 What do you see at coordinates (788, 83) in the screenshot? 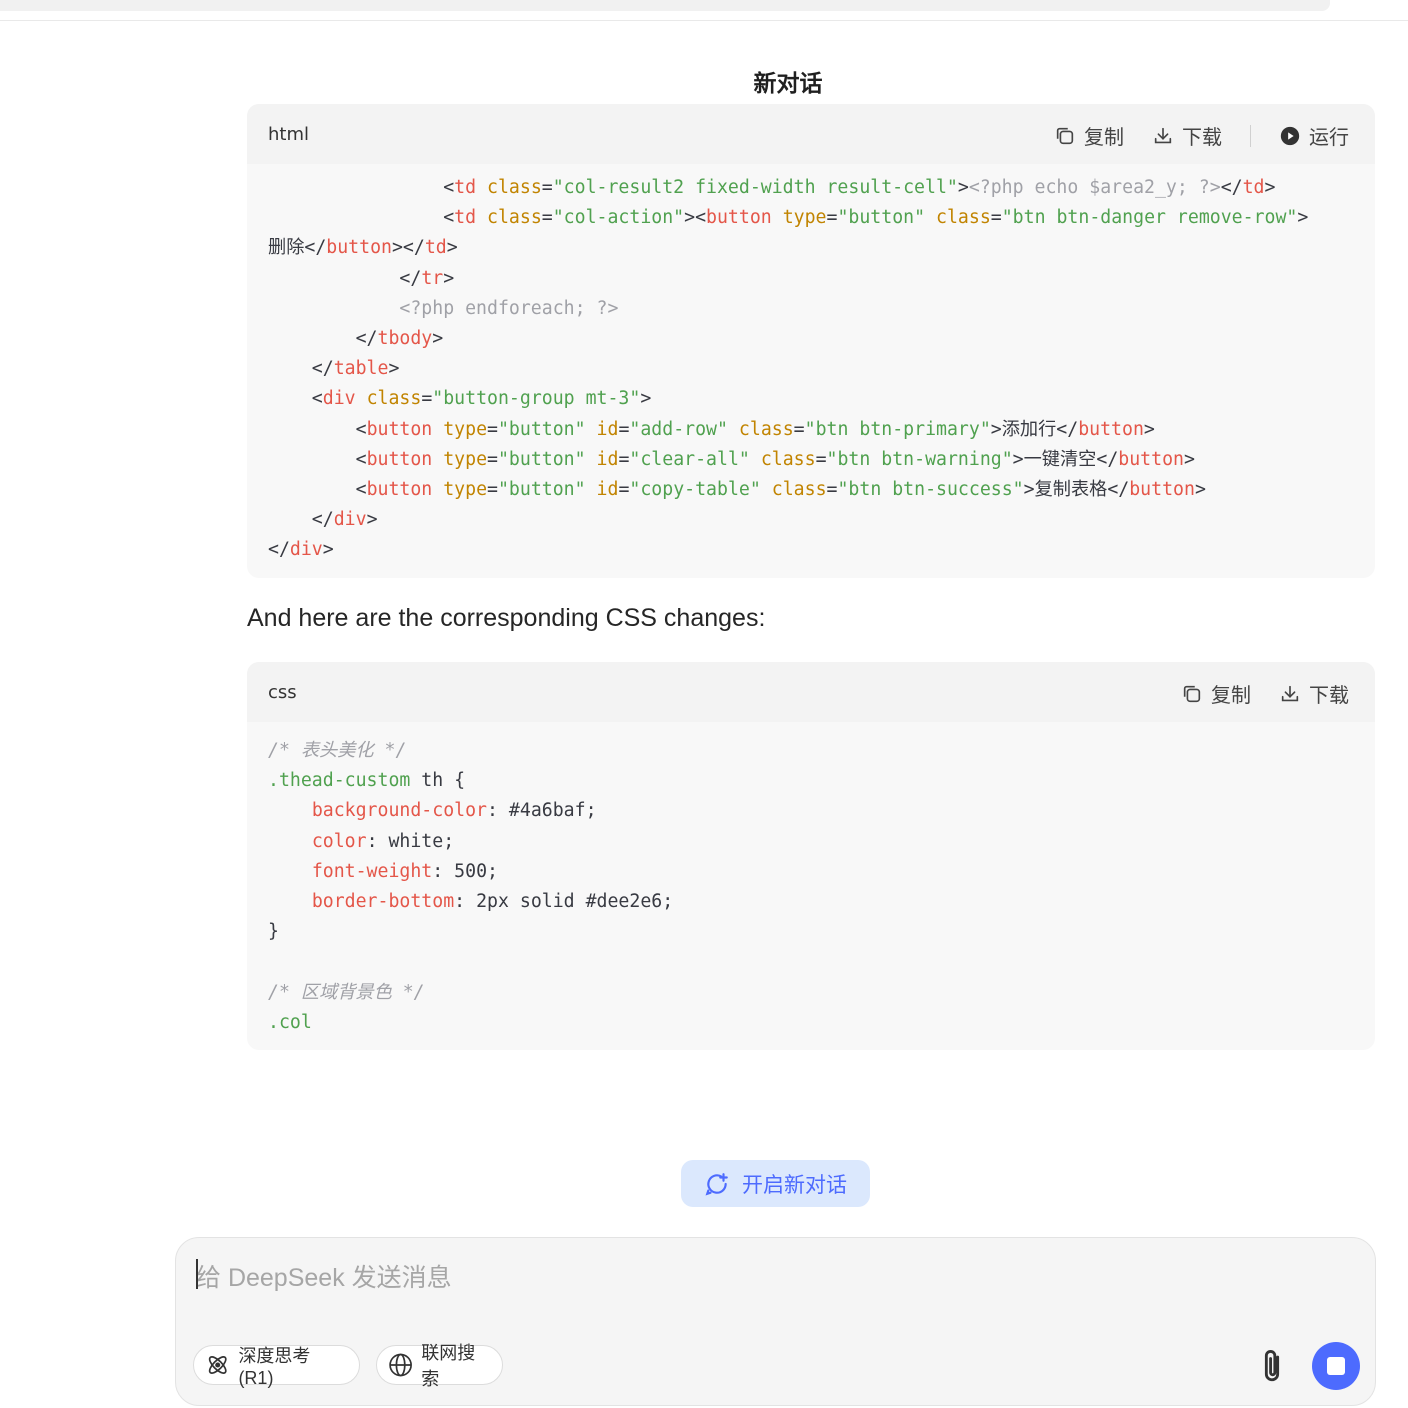
I see `page-title: 新对话` at bounding box center [788, 83].